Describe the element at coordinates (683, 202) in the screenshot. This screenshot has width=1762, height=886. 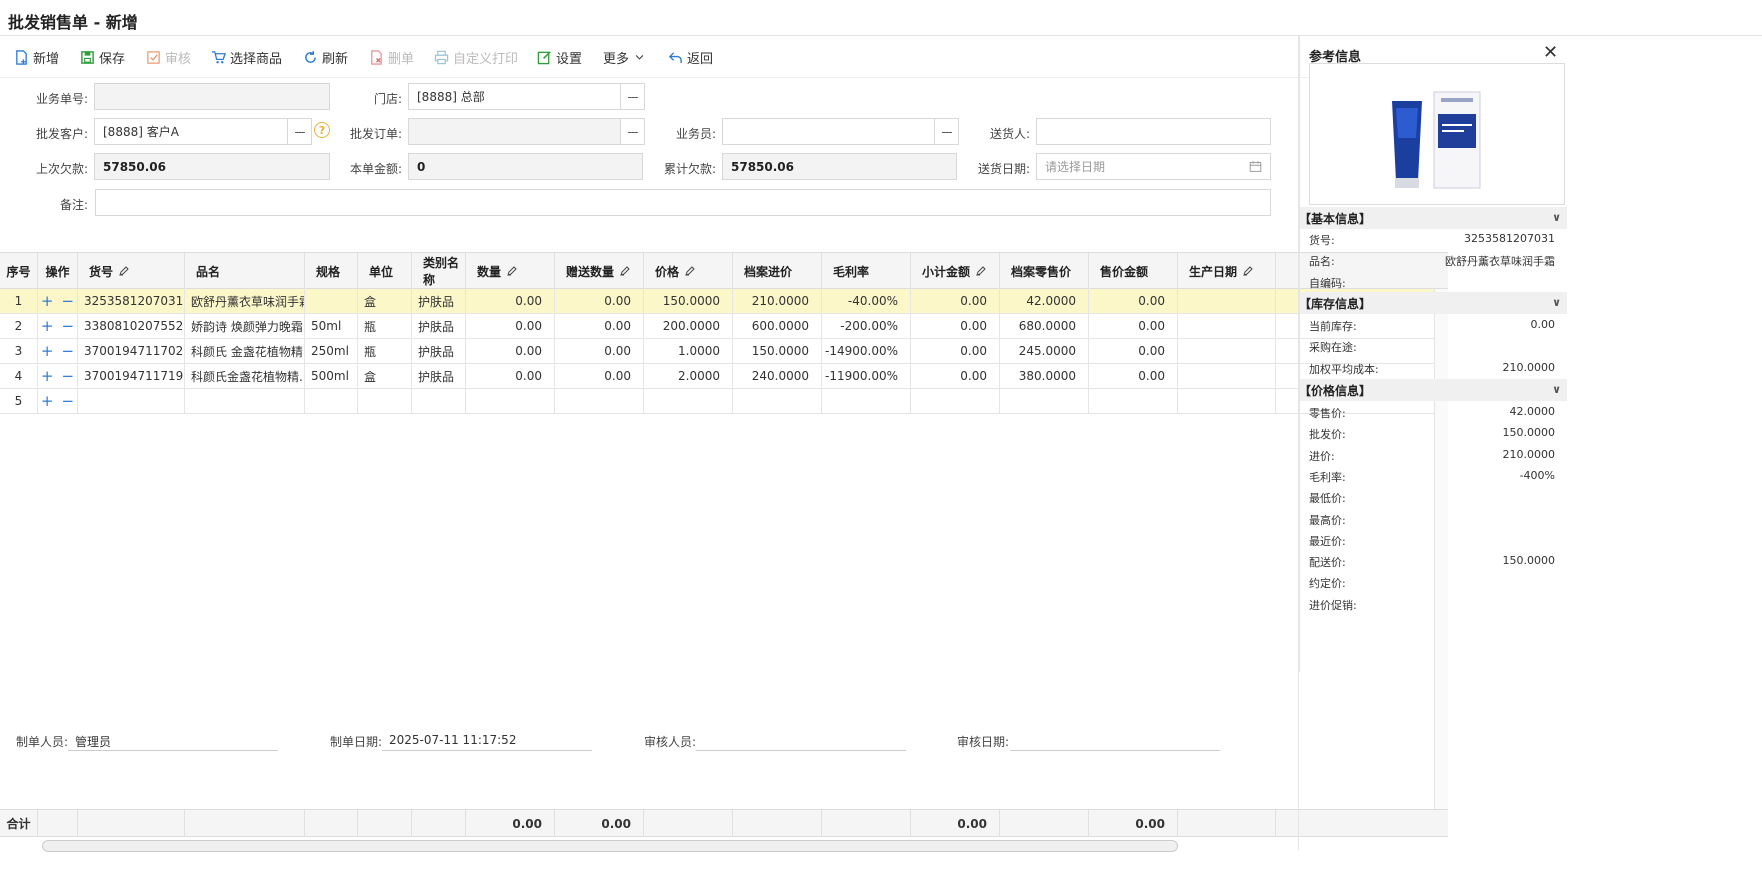
I see `remark-field` at that location.